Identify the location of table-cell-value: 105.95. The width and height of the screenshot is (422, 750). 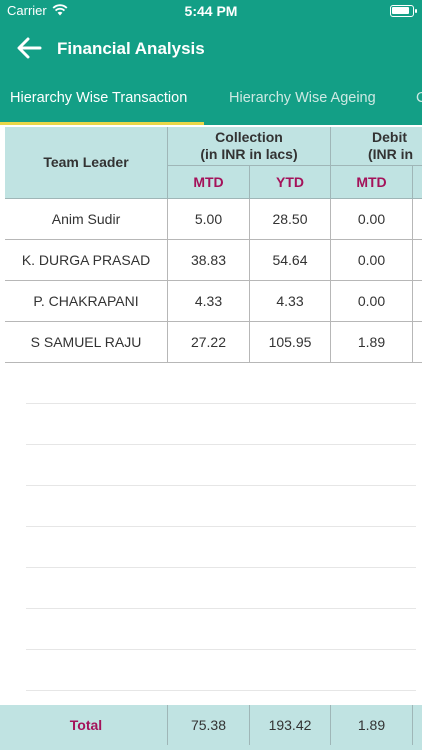
(290, 342).